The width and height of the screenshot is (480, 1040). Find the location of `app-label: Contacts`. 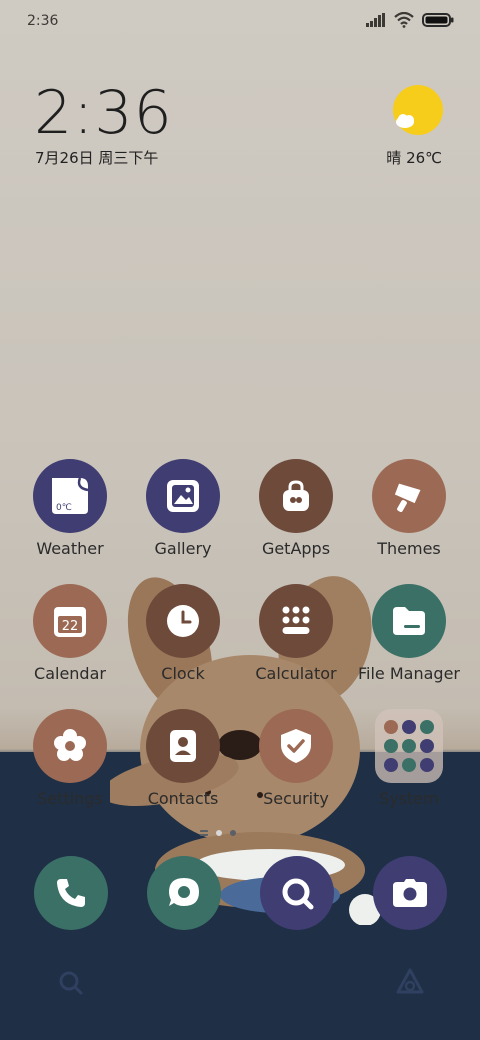

app-label: Contacts is located at coordinates (183, 798).